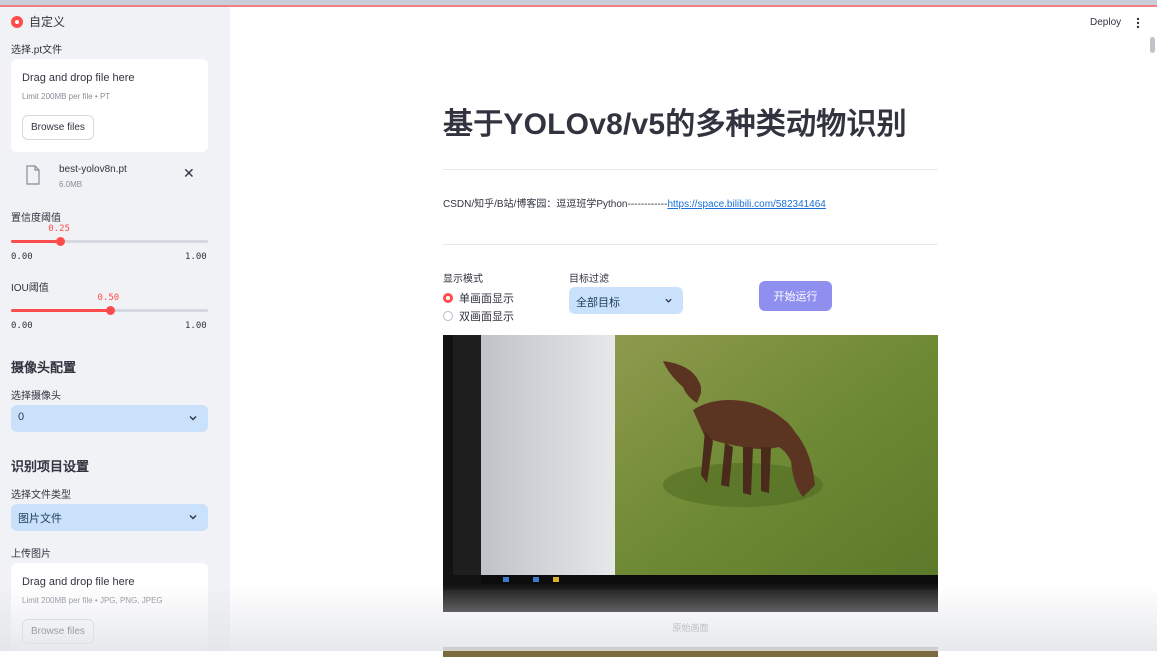 The height and width of the screenshot is (657, 1157). What do you see at coordinates (1105, 22) in the screenshot?
I see `deploy-button: Deploy` at bounding box center [1105, 22].